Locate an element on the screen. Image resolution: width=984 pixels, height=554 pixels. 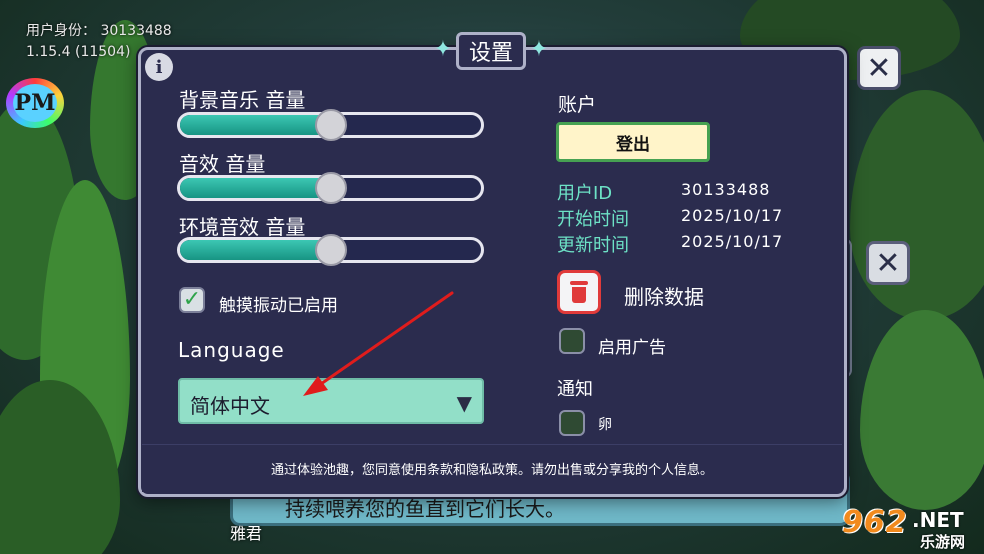
watermark-suffix: .NET is located at coordinates (938, 520).